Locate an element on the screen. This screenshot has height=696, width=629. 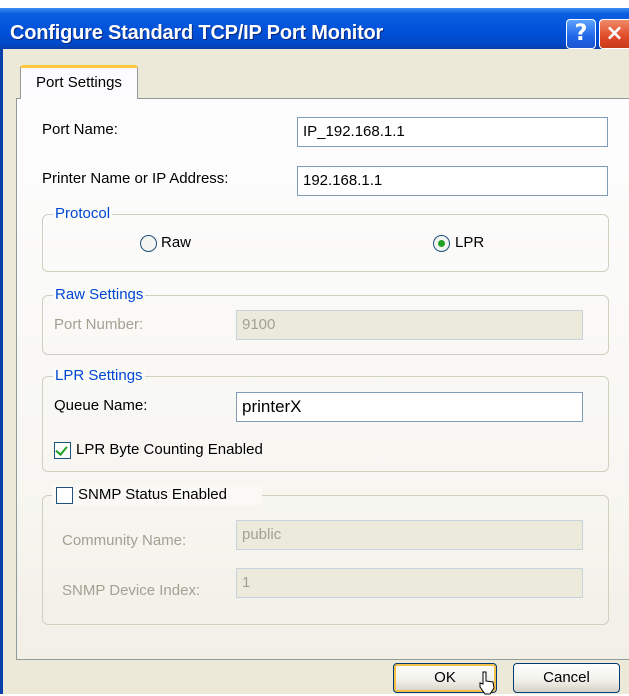
radio-selected-dot is located at coordinates (441, 243).